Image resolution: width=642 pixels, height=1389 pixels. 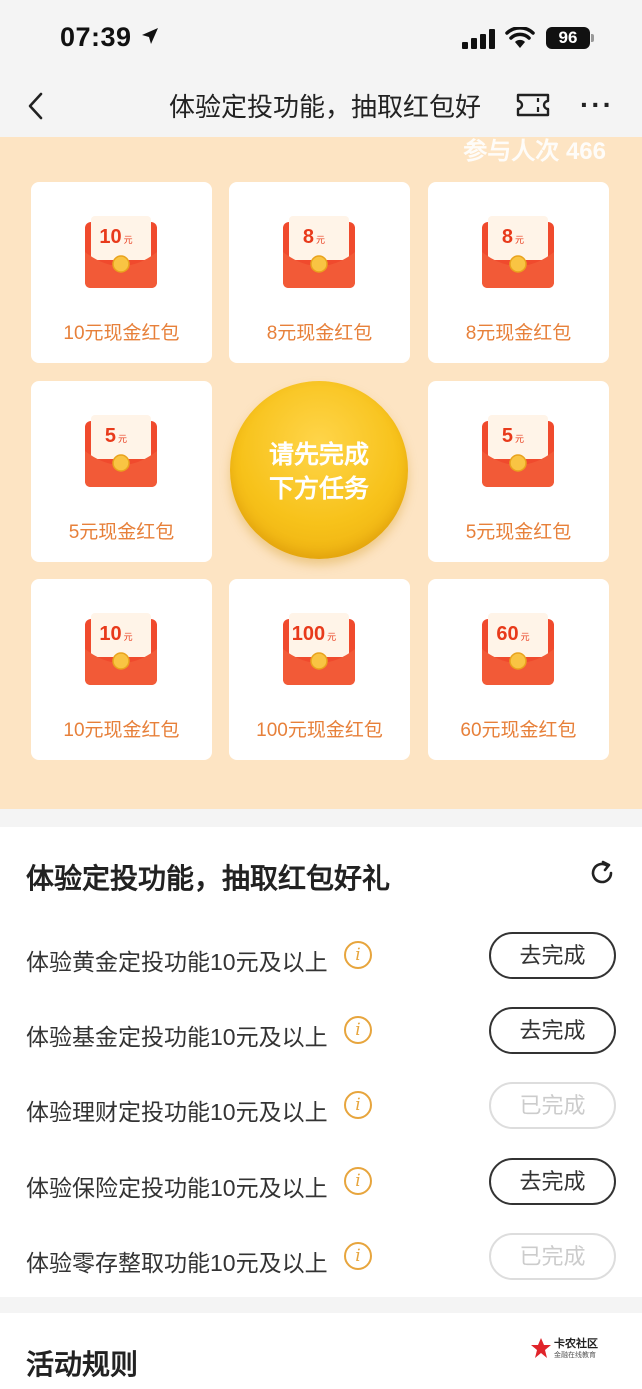 I want to click on prize-label: 100元现金红包, so click(x=319, y=730).